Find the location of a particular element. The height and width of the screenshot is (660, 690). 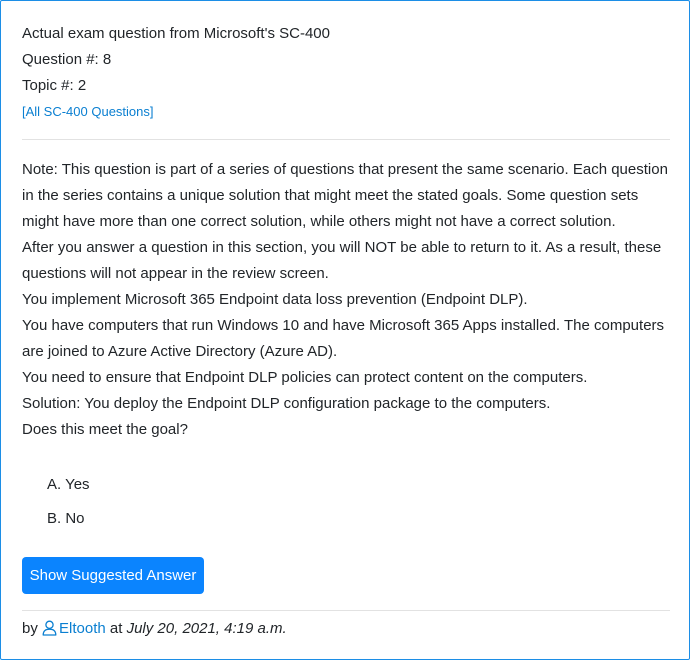

author-name: Eltooth is located at coordinates (82, 628).